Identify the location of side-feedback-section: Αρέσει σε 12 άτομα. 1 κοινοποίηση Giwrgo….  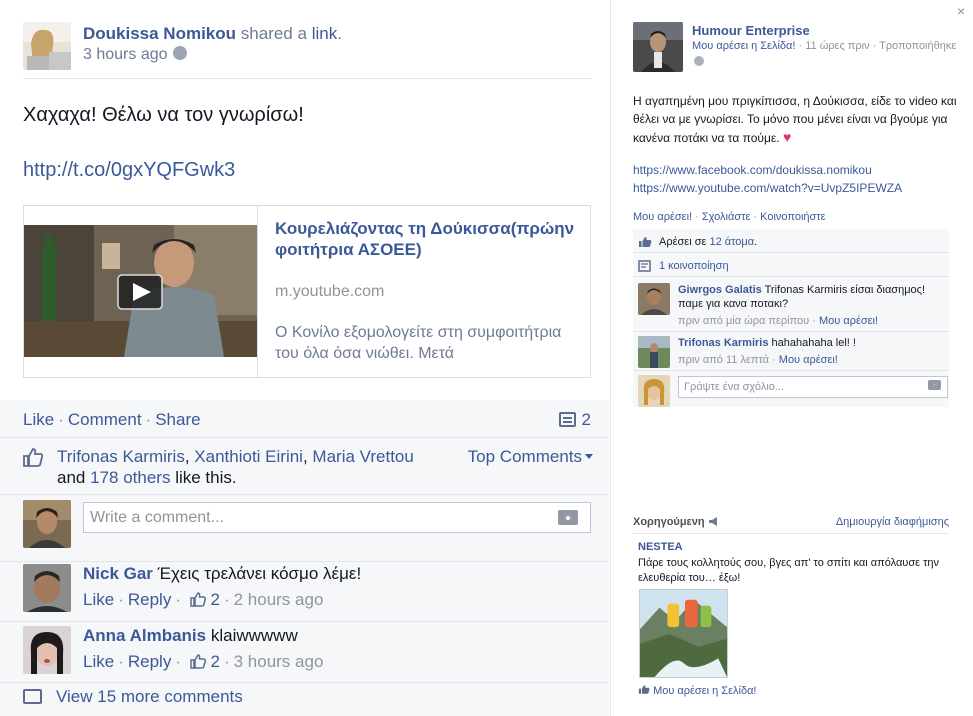
(791, 318).